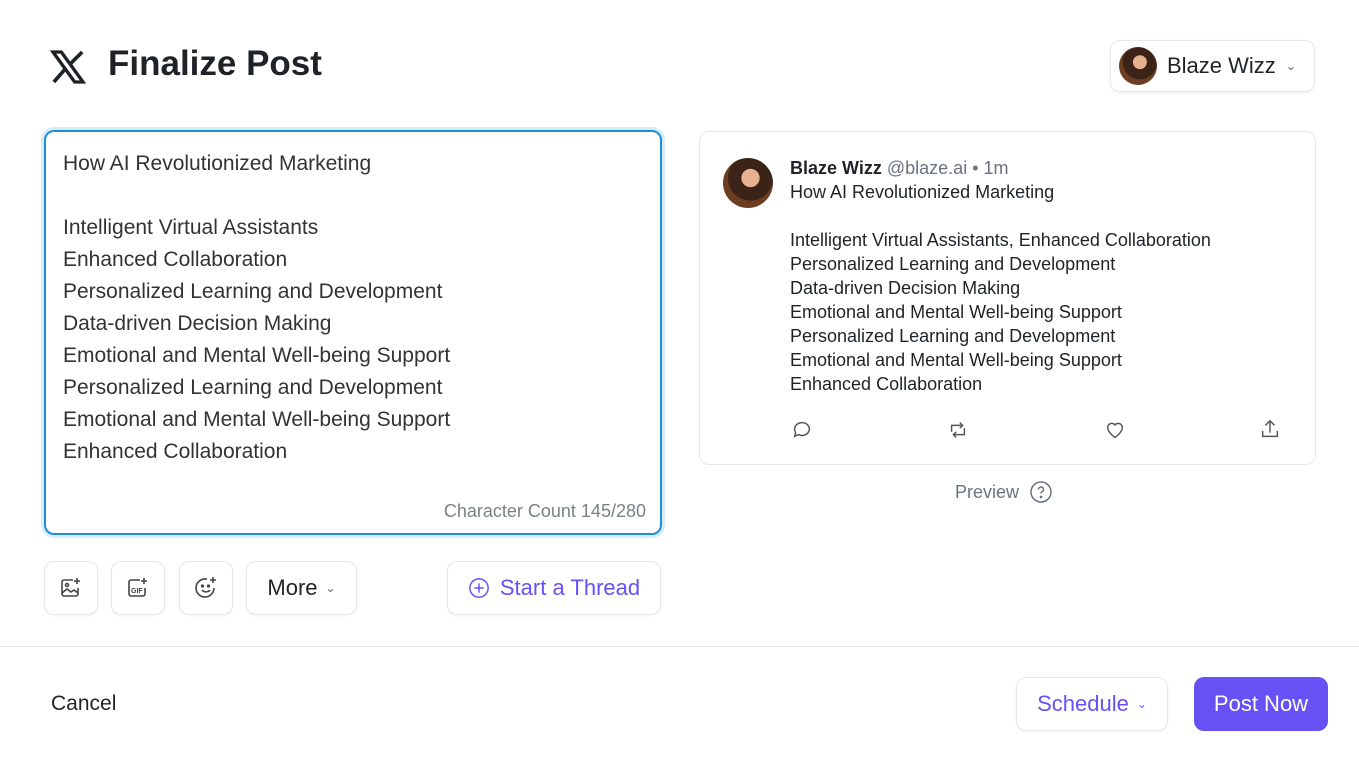 This screenshot has height=761, width=1359. I want to click on image-add-icon, so click(70, 587).